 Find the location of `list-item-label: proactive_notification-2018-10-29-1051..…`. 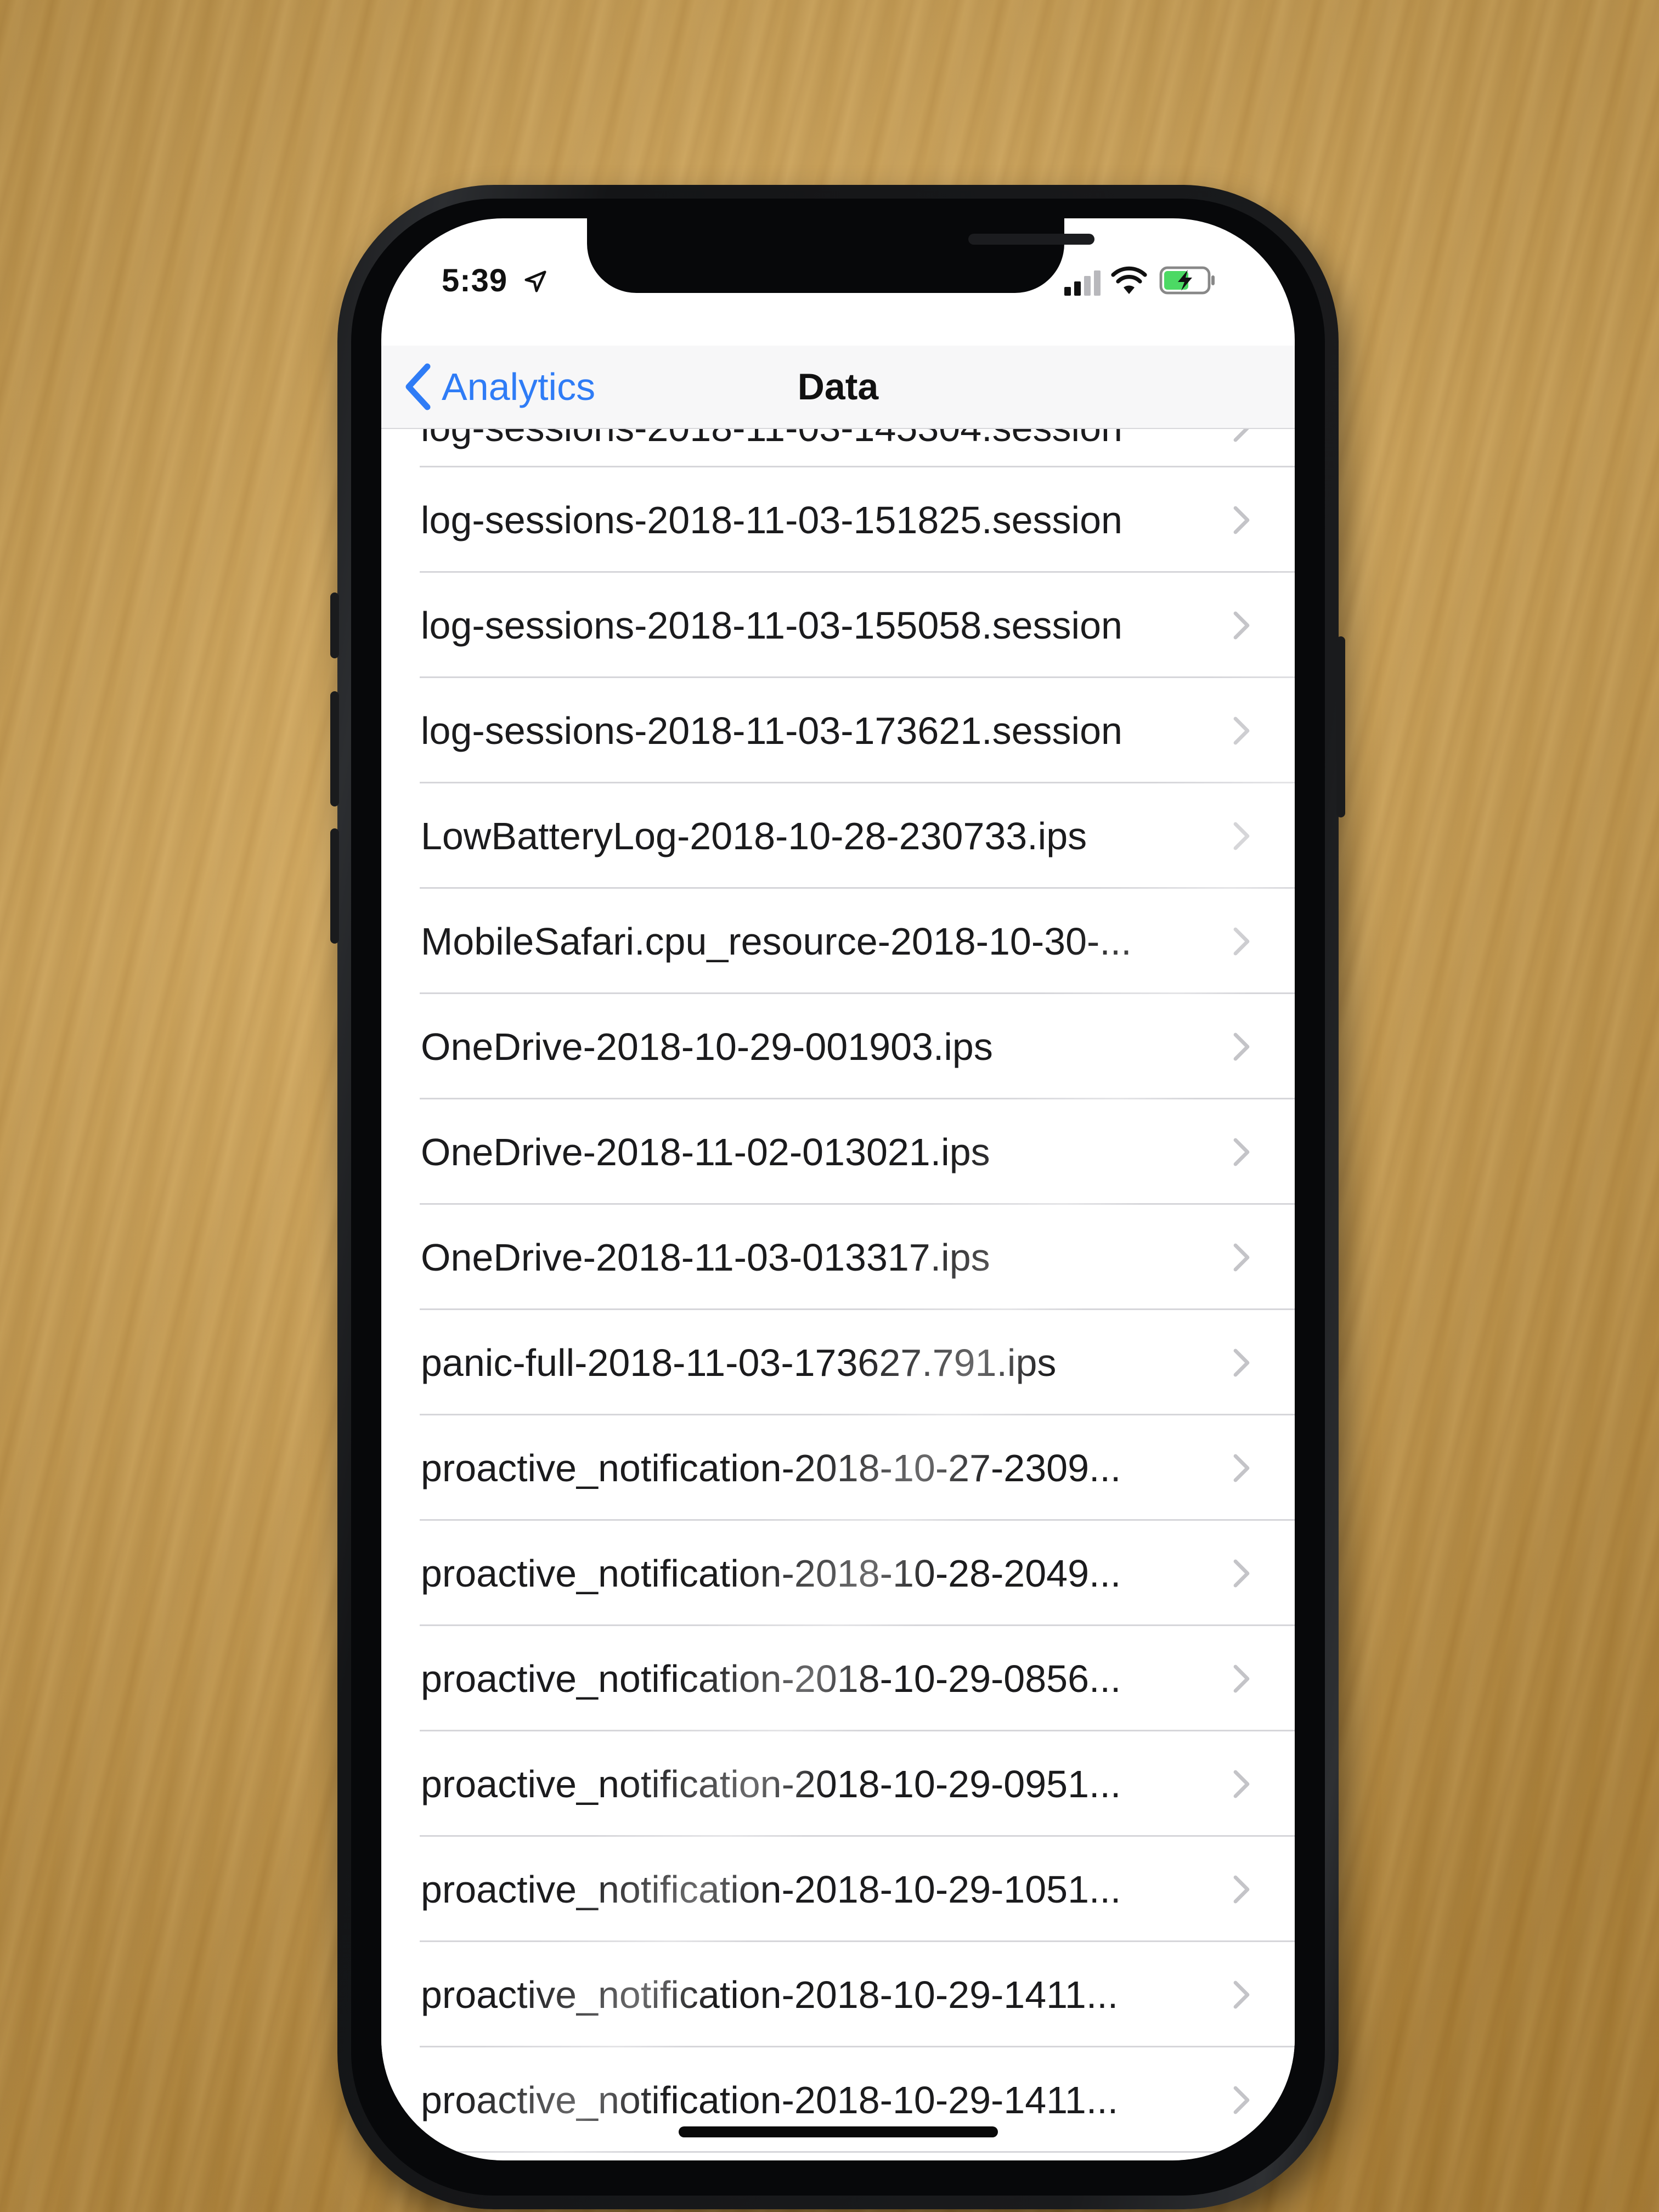

list-item-label: proactive_notification-2018-10-29-1051..… is located at coordinates (771, 1889).